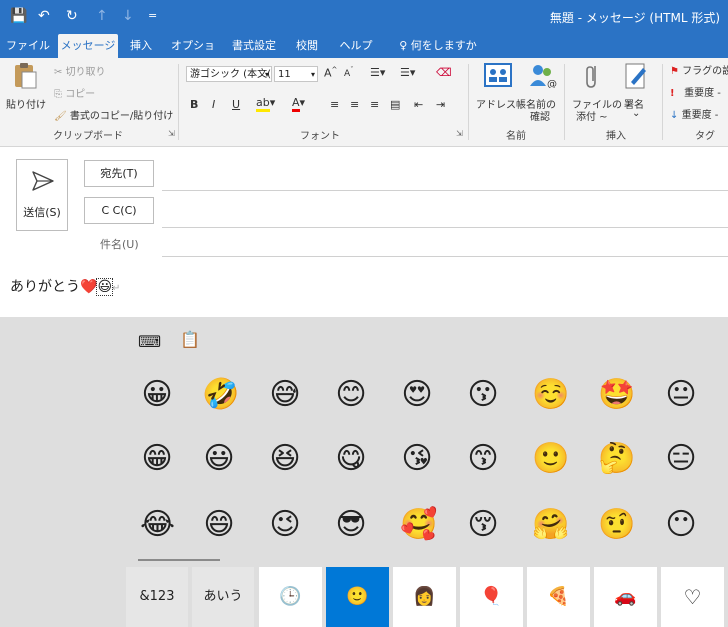 The image size is (728, 627). Describe the element at coordinates (45, 287) in the screenshot. I see `body-text: ありがとう` at that location.